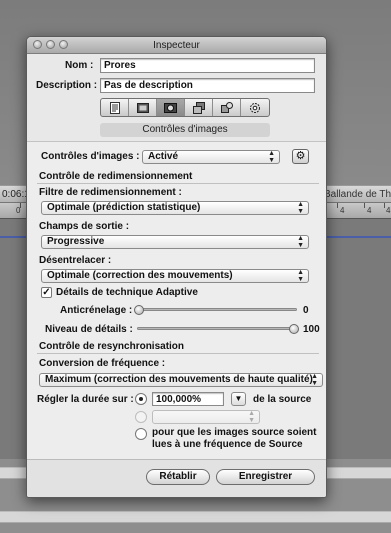 This screenshot has height=533, width=391. I want to click on geometry-icon, so click(226, 107).